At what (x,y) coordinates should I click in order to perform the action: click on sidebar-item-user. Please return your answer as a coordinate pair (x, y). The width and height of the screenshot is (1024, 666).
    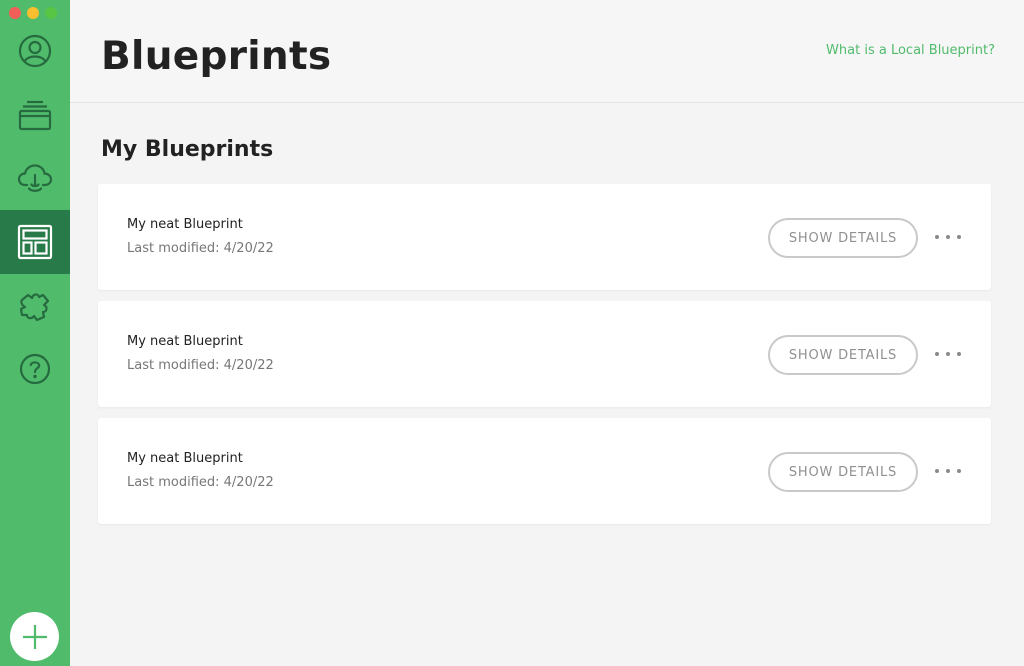
    Looking at the image, I should click on (35, 51).